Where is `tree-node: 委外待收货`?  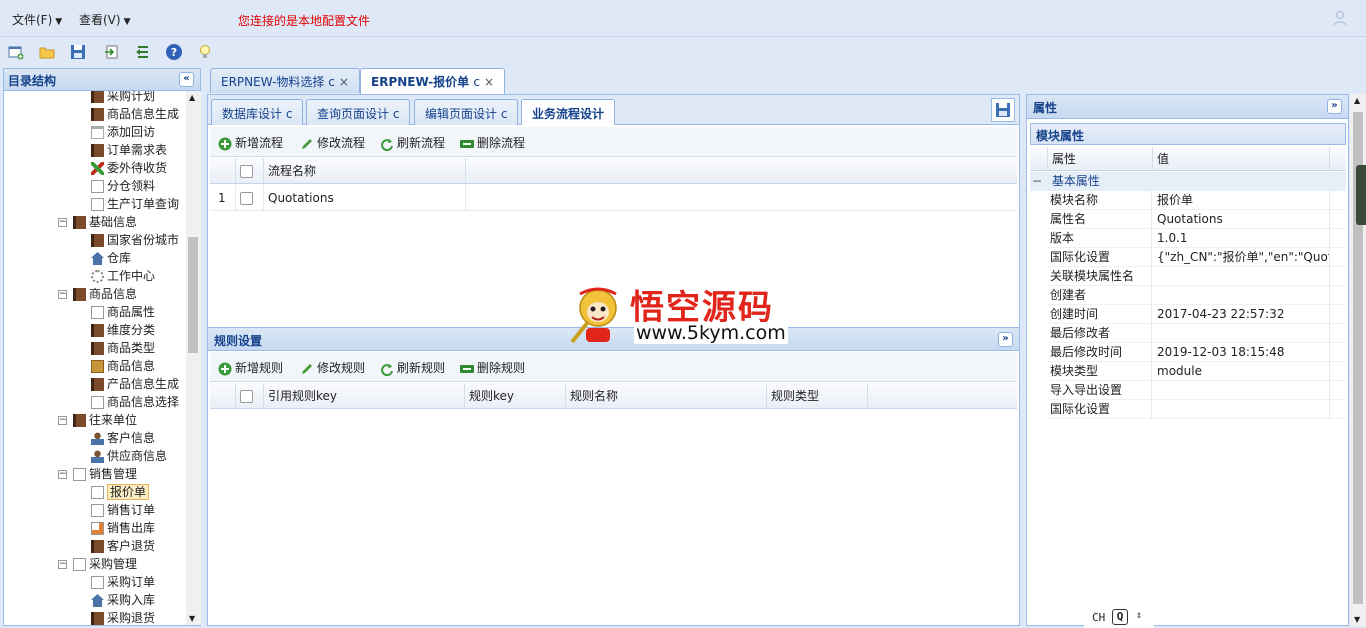
tree-node: 委外待收货 is located at coordinates (129, 168).